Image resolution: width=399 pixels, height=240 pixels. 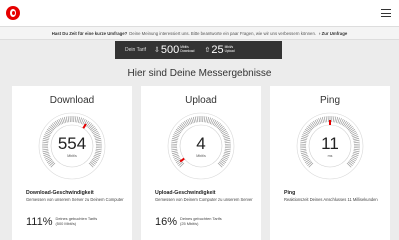 What do you see at coordinates (136, 50) in the screenshot?
I see `tarif-label: Dein Tarif` at bounding box center [136, 50].